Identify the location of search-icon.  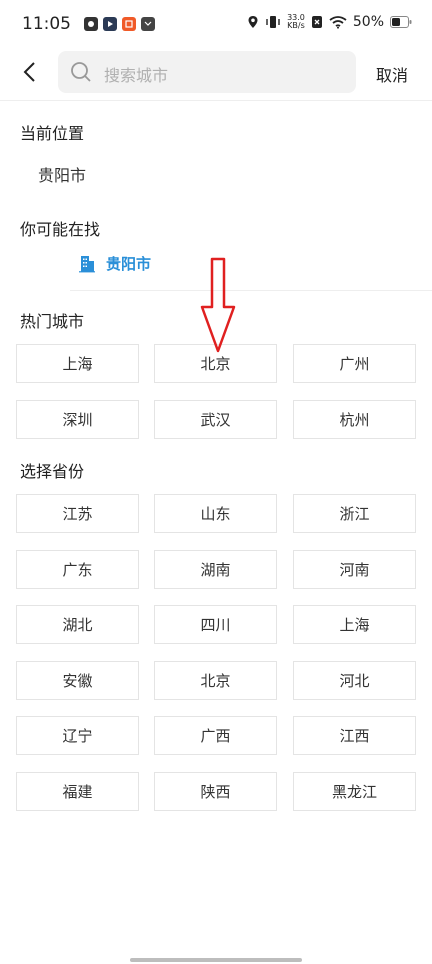
(81, 72).